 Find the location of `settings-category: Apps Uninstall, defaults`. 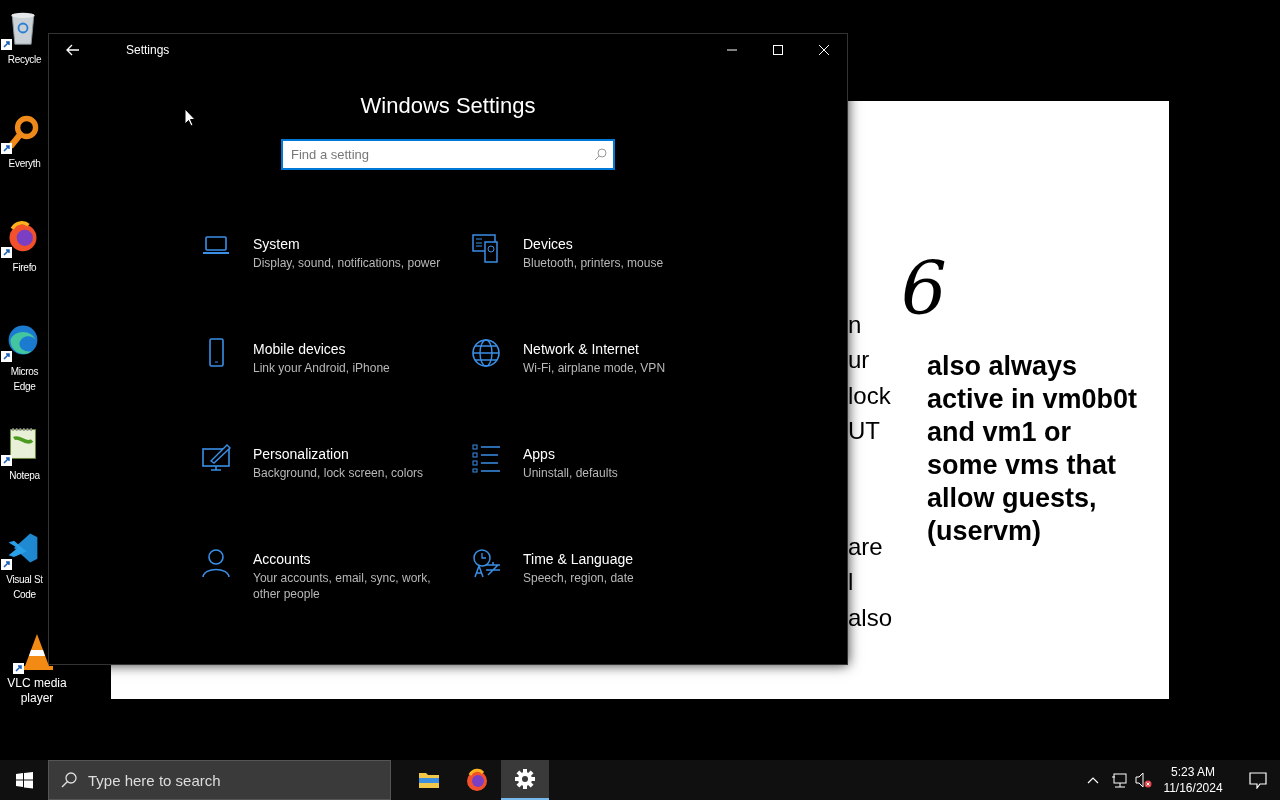

settings-category: Apps Uninstall, defaults is located at coordinates (606, 475).